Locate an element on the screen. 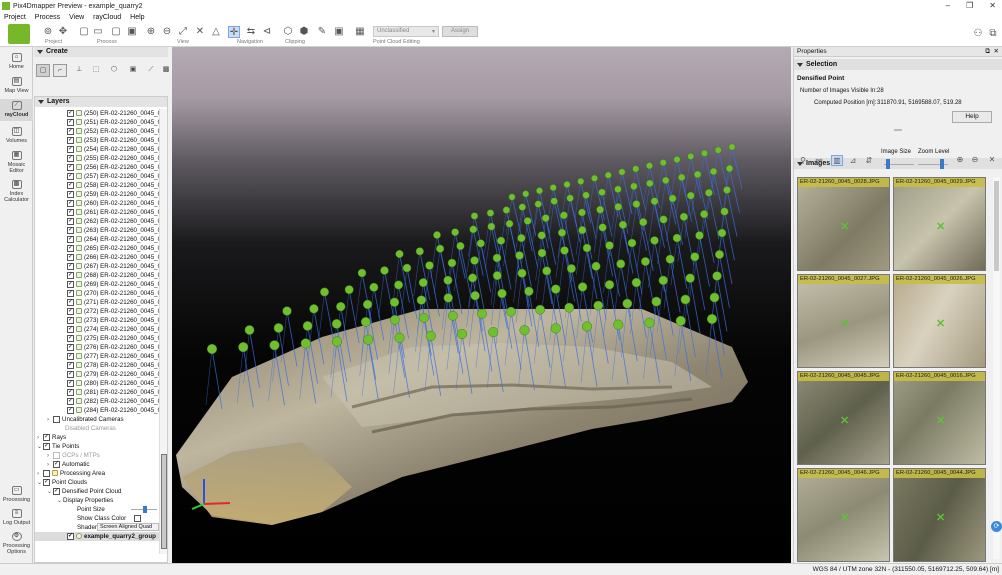 This screenshot has height=575, width=1002. new-project-icon: ⊚ is located at coordinates (48, 32).